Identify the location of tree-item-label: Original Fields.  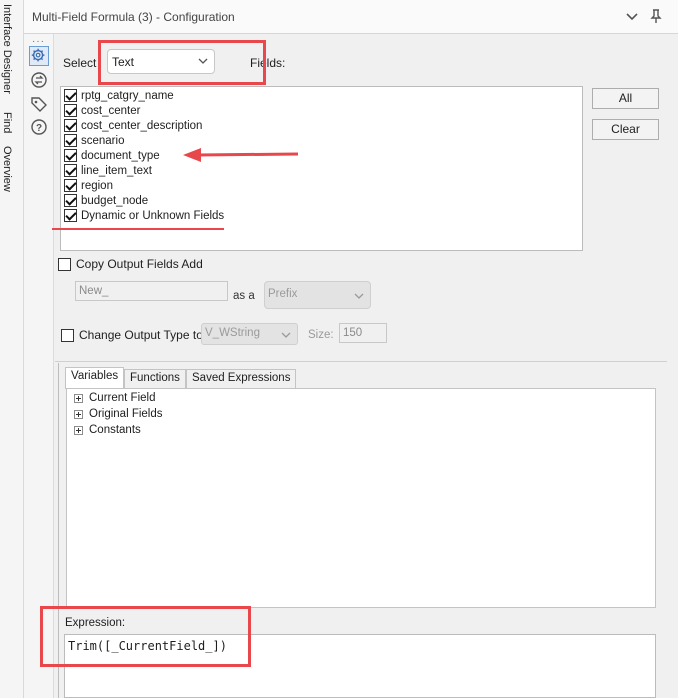
(126, 414).